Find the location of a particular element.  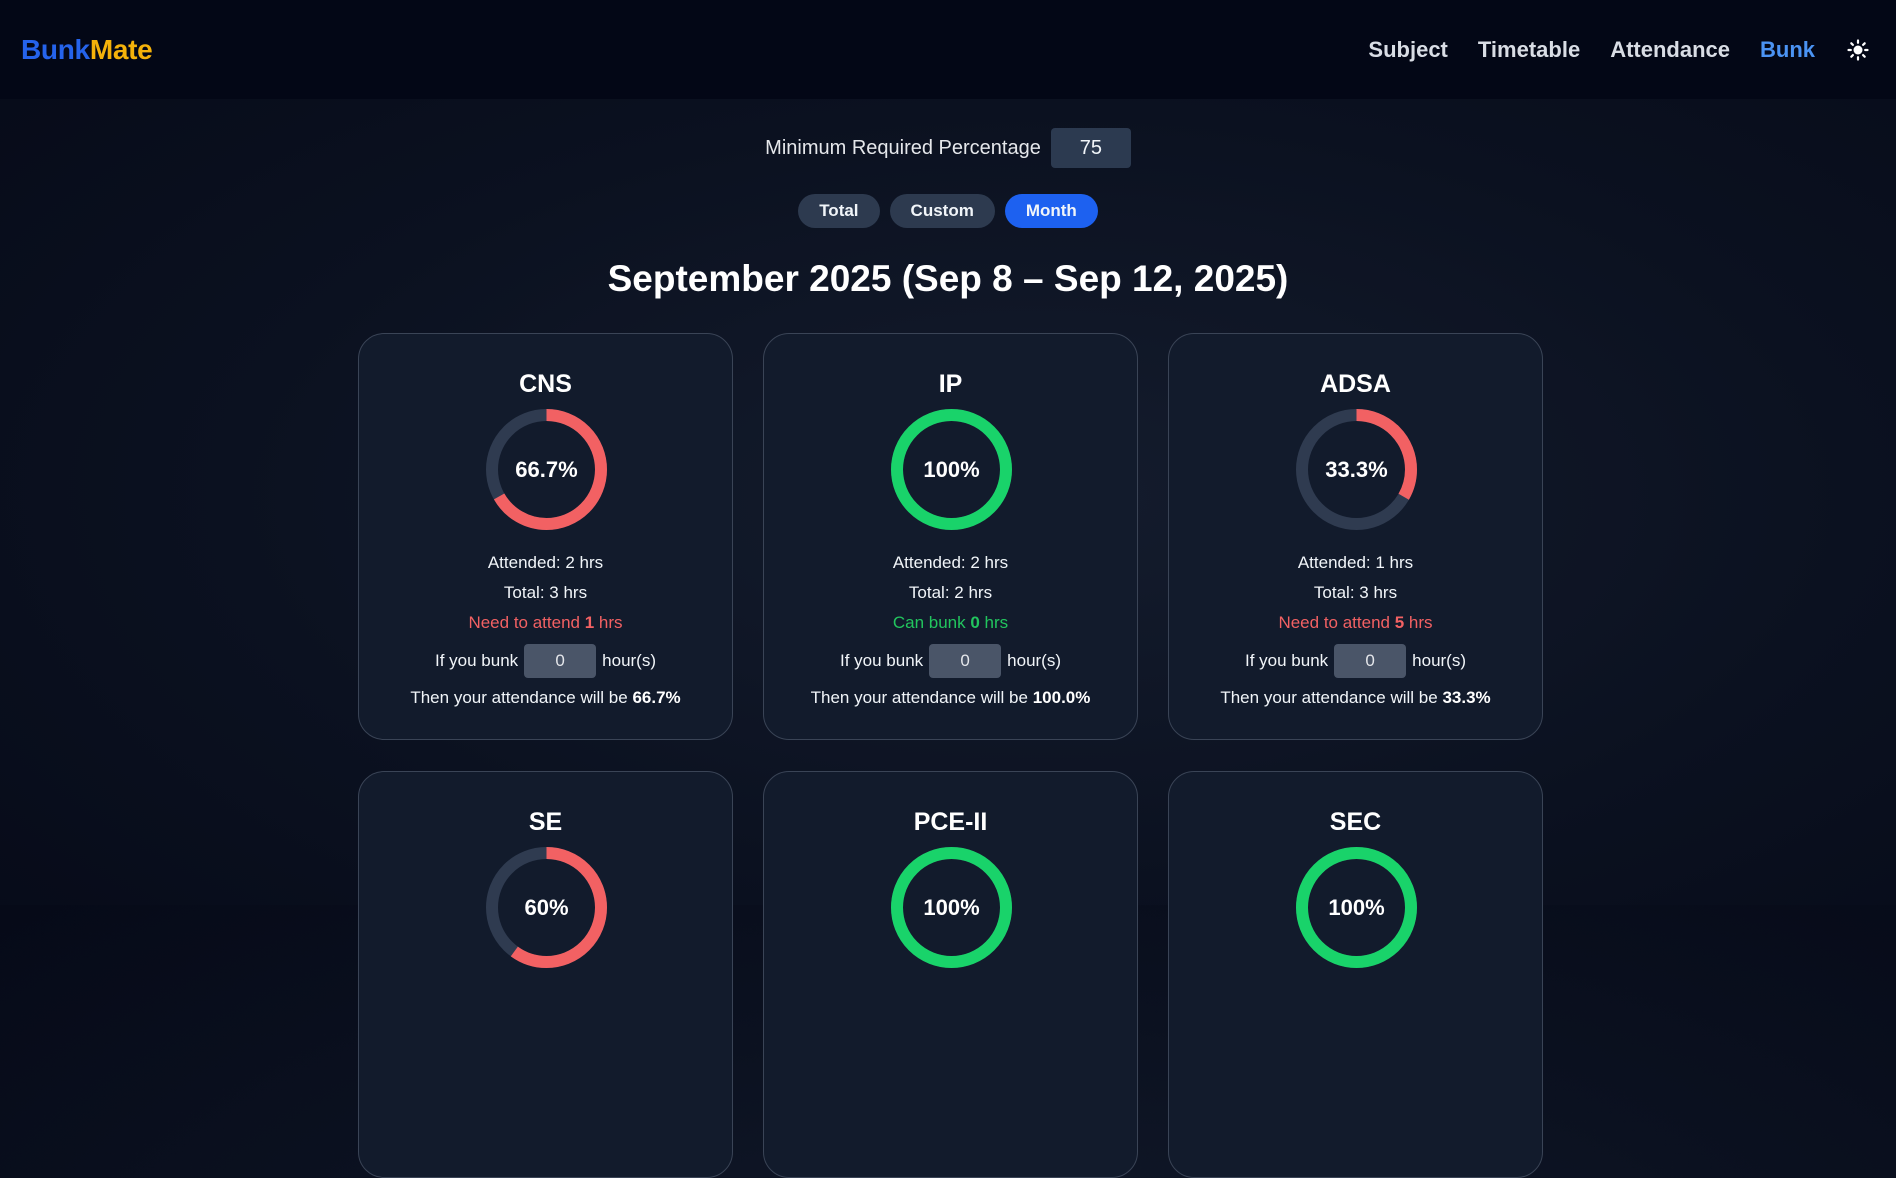

nav-bunk: Bunk is located at coordinates (1787, 50).